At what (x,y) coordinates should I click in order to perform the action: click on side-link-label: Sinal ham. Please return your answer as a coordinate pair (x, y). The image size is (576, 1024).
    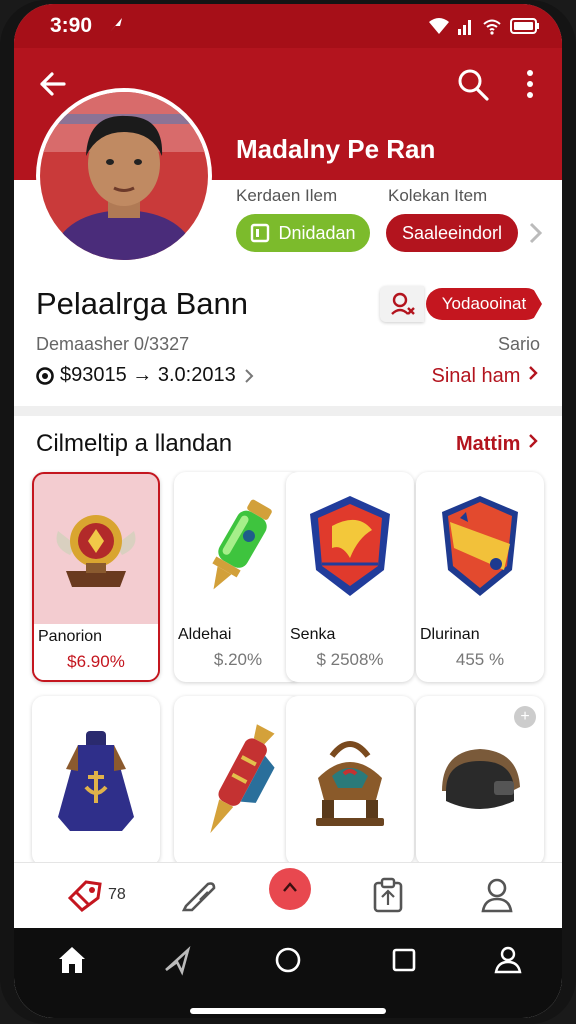
    Looking at the image, I should click on (476, 376).